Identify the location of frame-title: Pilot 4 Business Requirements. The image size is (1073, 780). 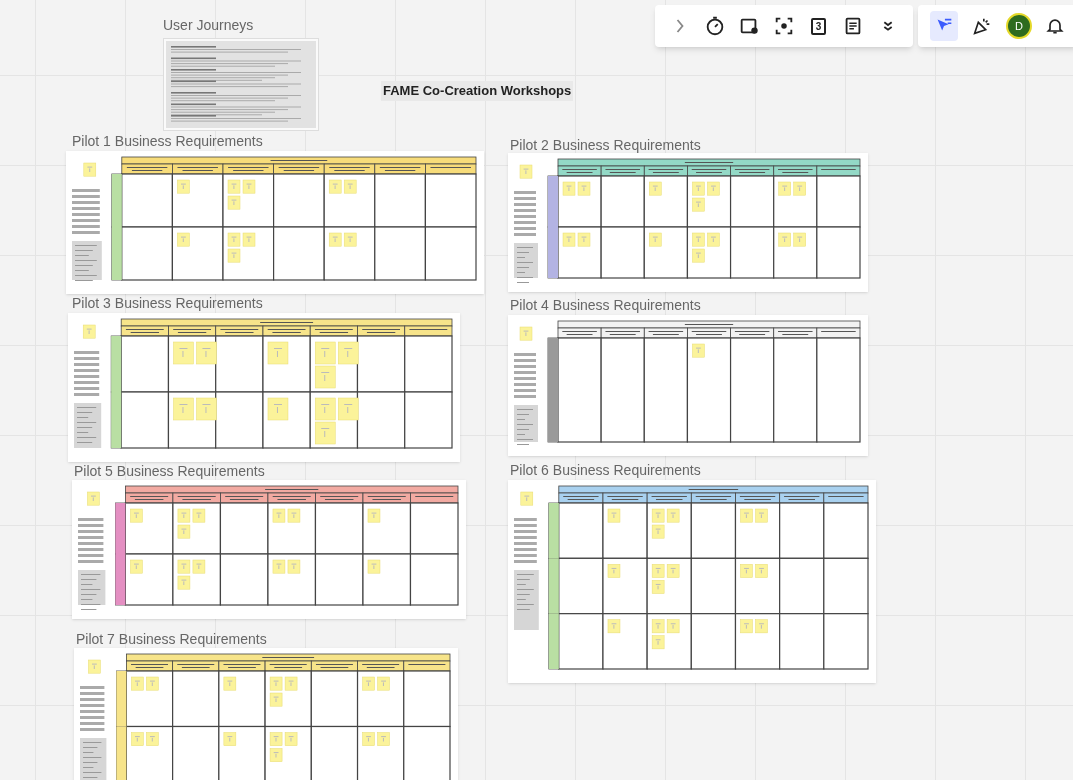
(605, 305).